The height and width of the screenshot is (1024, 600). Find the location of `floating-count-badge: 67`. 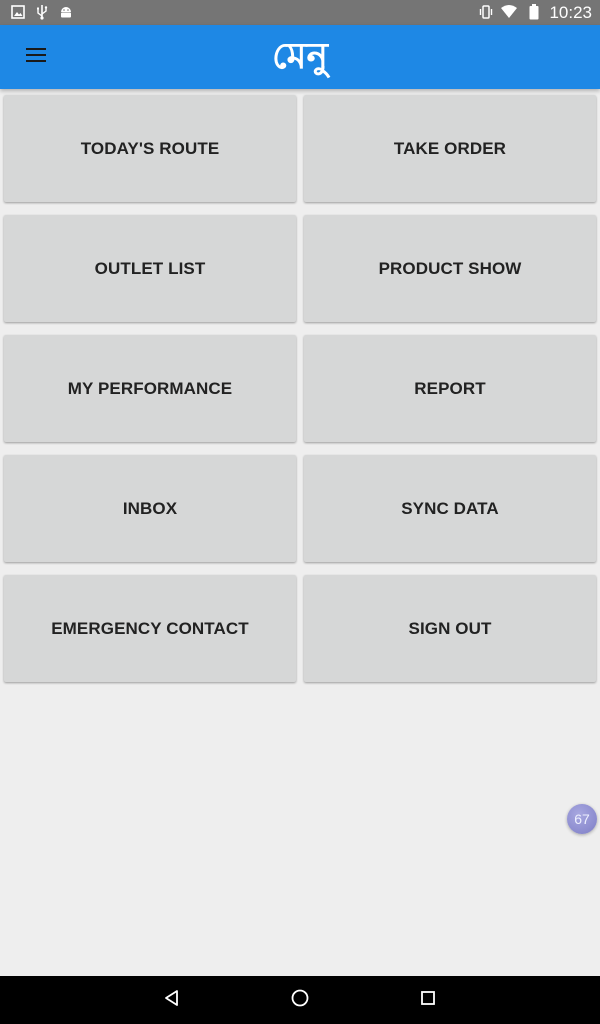

floating-count-badge: 67 is located at coordinates (582, 819).